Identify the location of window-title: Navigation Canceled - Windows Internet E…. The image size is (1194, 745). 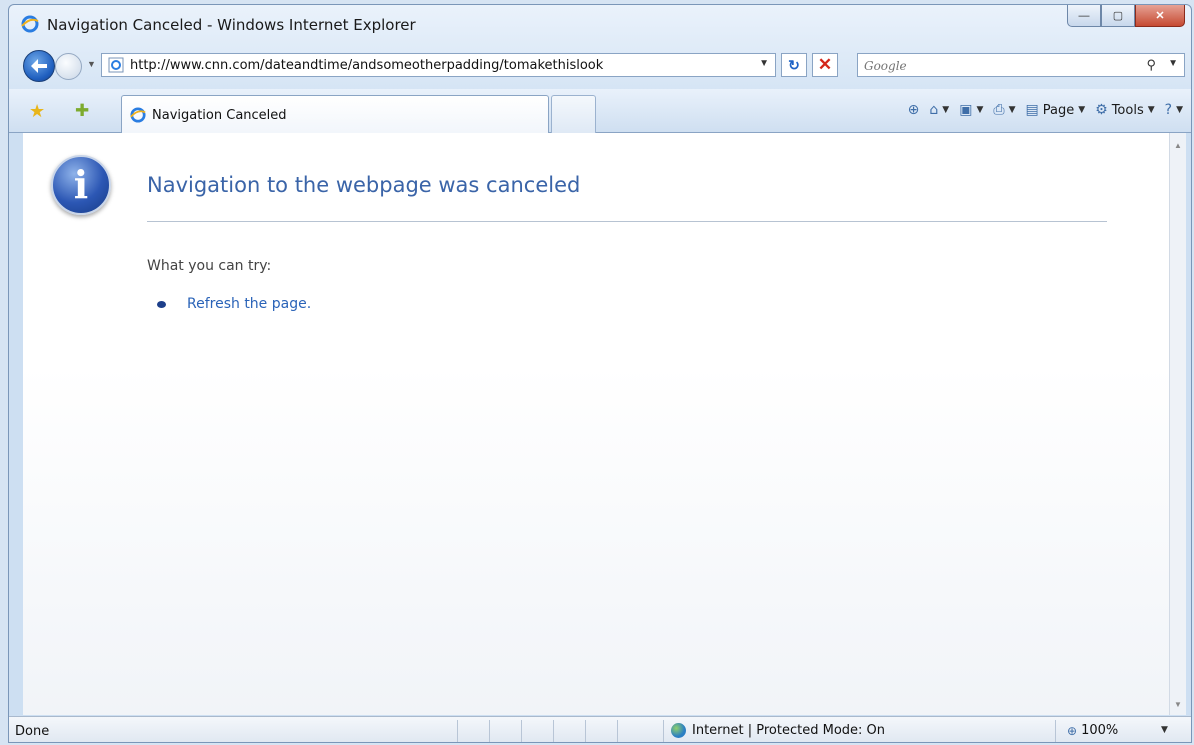
(231, 25).